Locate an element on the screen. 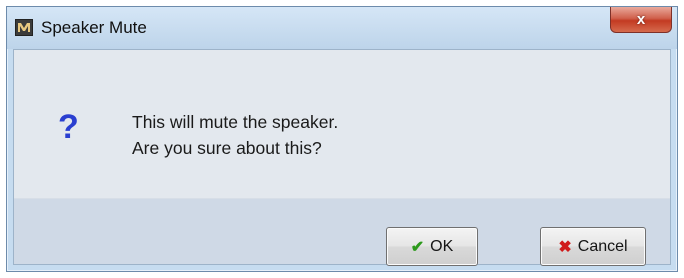  checkmark-icon: ✔ is located at coordinates (417, 247).